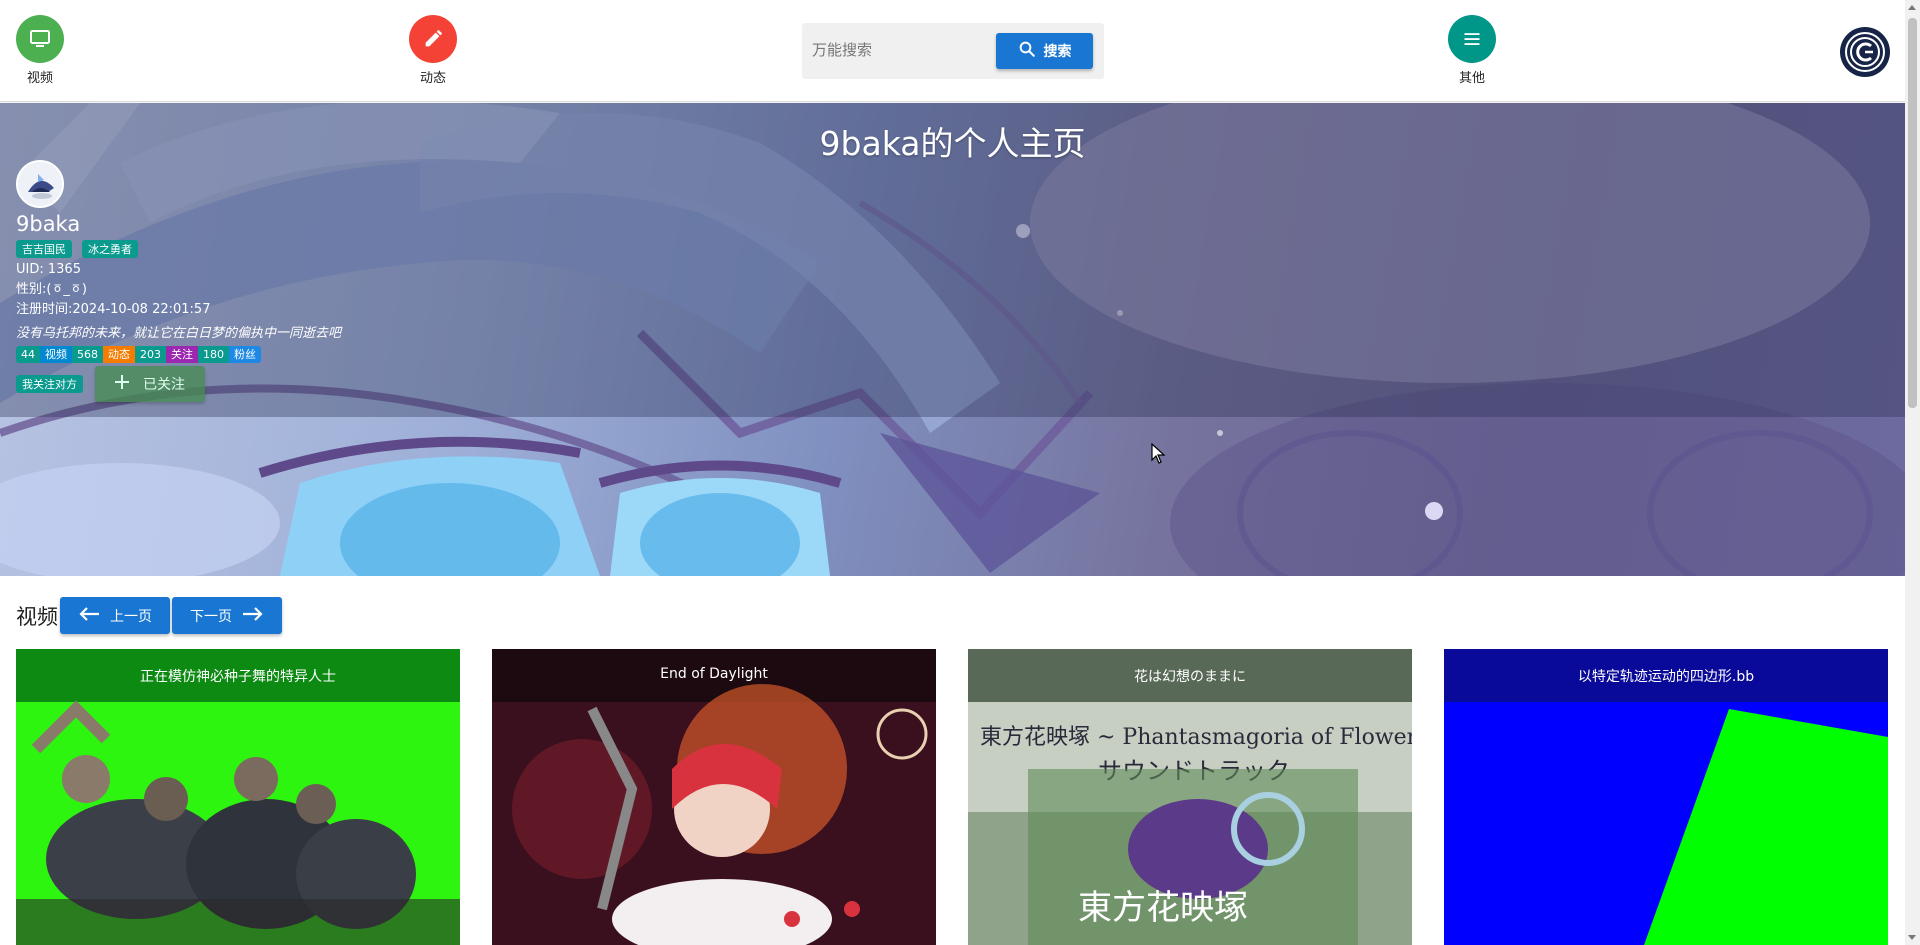 The height and width of the screenshot is (945, 1920). I want to click on nav-dynamic-label: 动态, so click(432, 78).